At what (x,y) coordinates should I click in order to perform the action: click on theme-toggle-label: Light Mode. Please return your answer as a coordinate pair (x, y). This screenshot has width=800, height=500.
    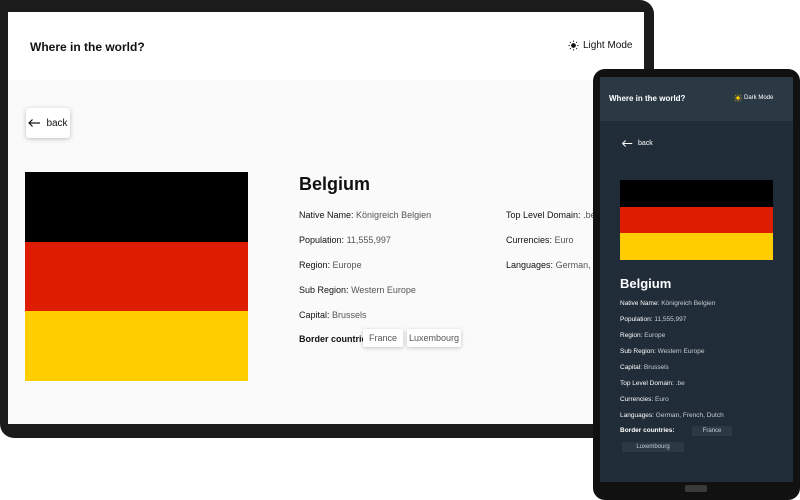
    Looking at the image, I should click on (608, 45).